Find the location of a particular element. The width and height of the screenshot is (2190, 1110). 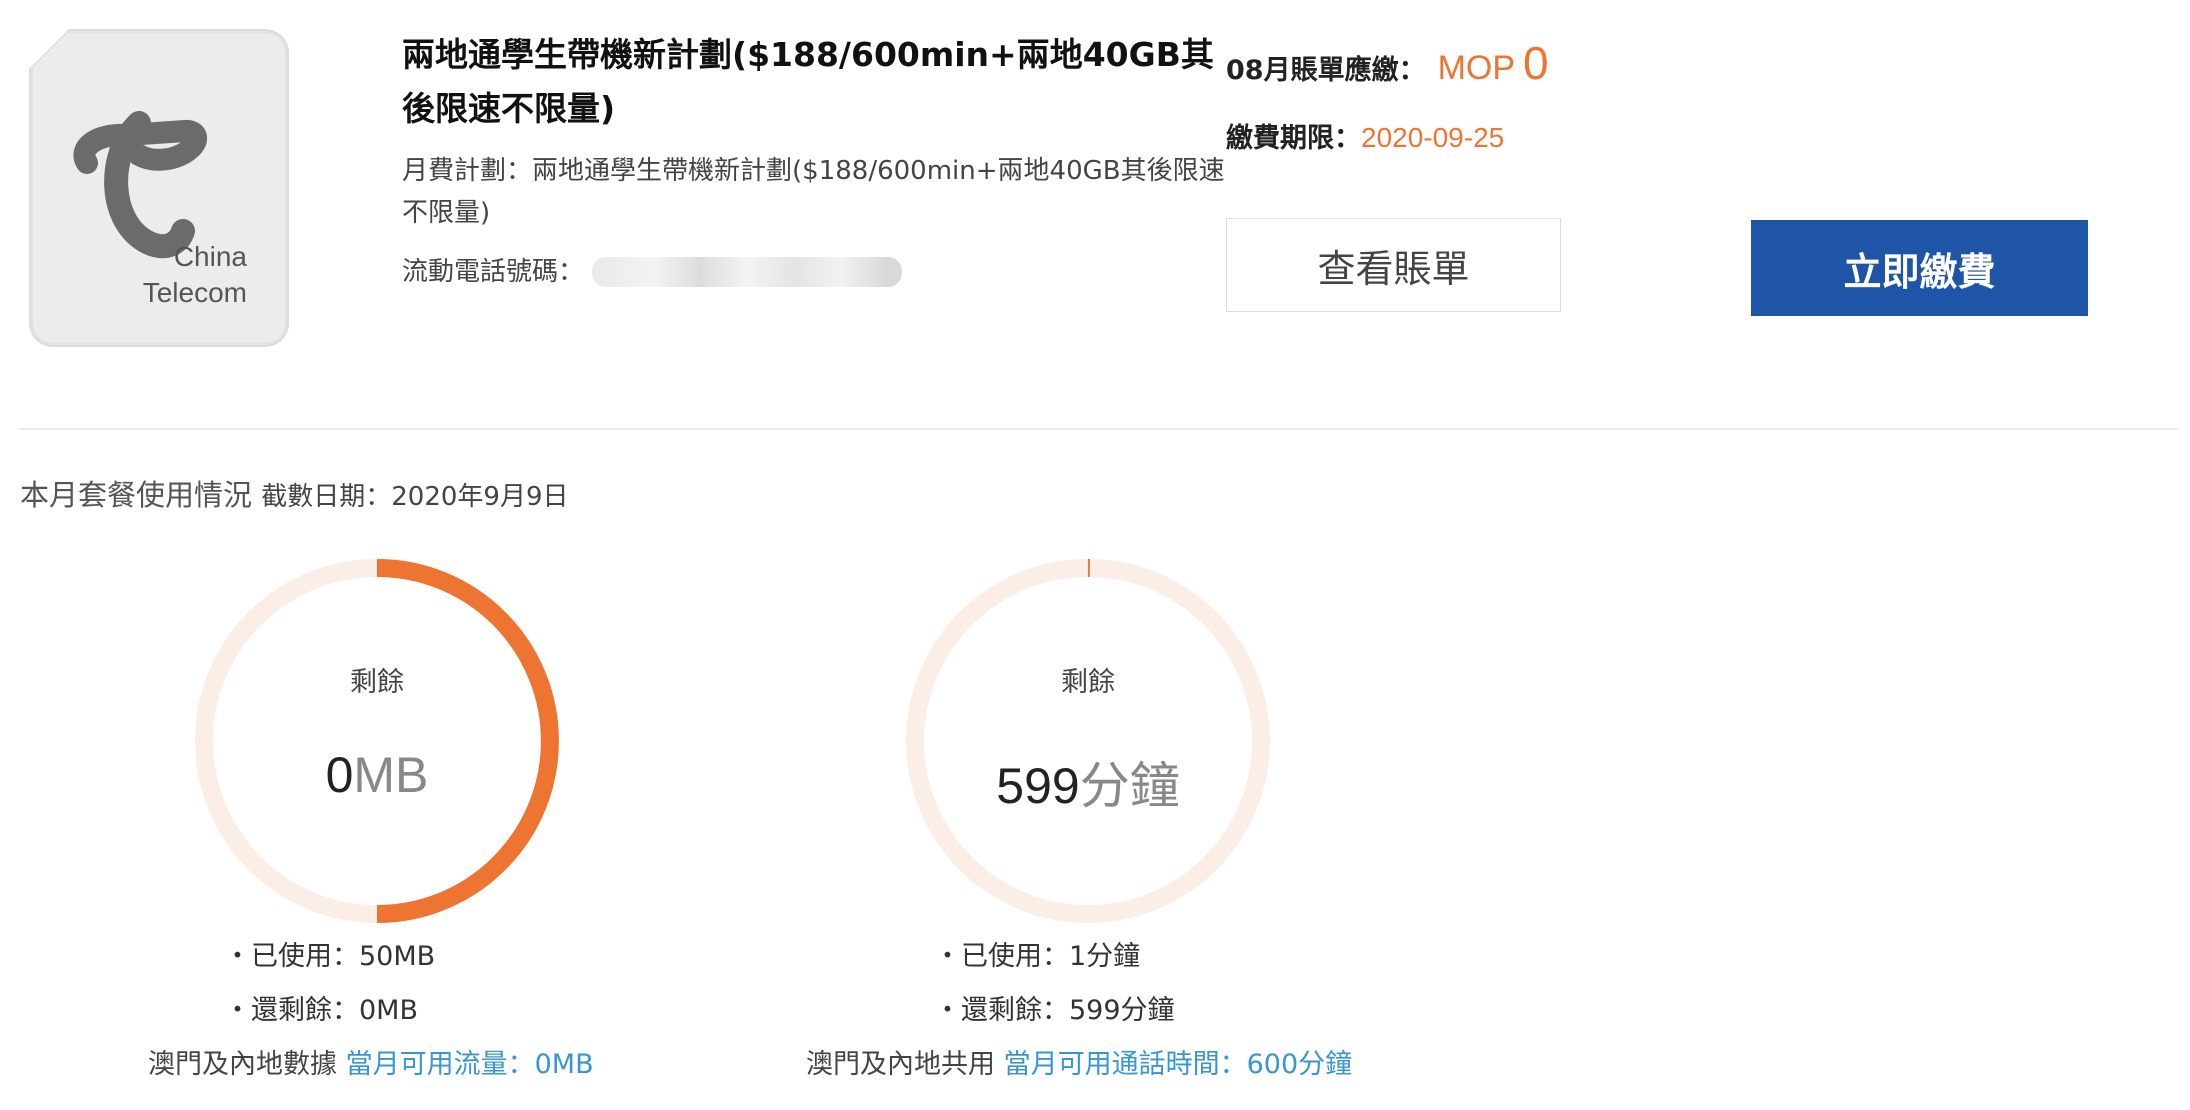

data-usage-donut: 剩餘 0MB is located at coordinates (377, 741).